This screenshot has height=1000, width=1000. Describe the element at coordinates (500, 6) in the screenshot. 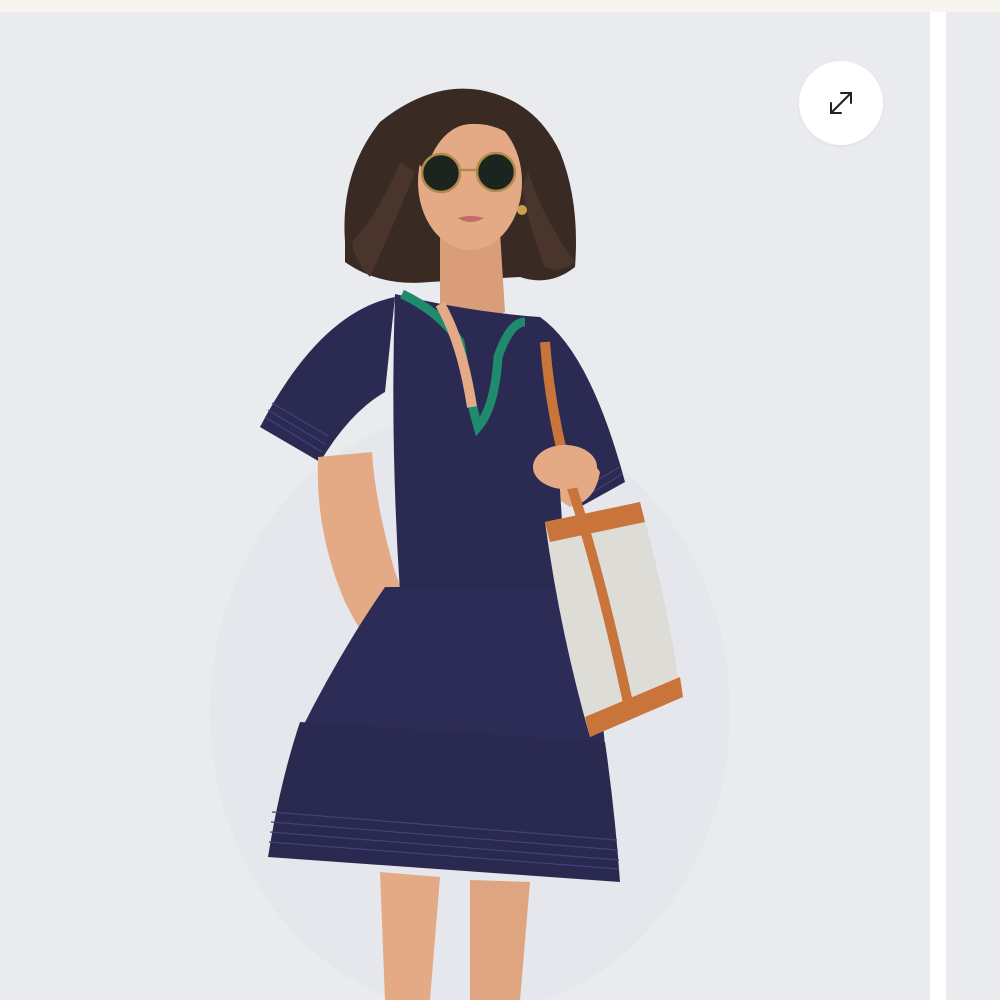

I see `top-strip` at that location.